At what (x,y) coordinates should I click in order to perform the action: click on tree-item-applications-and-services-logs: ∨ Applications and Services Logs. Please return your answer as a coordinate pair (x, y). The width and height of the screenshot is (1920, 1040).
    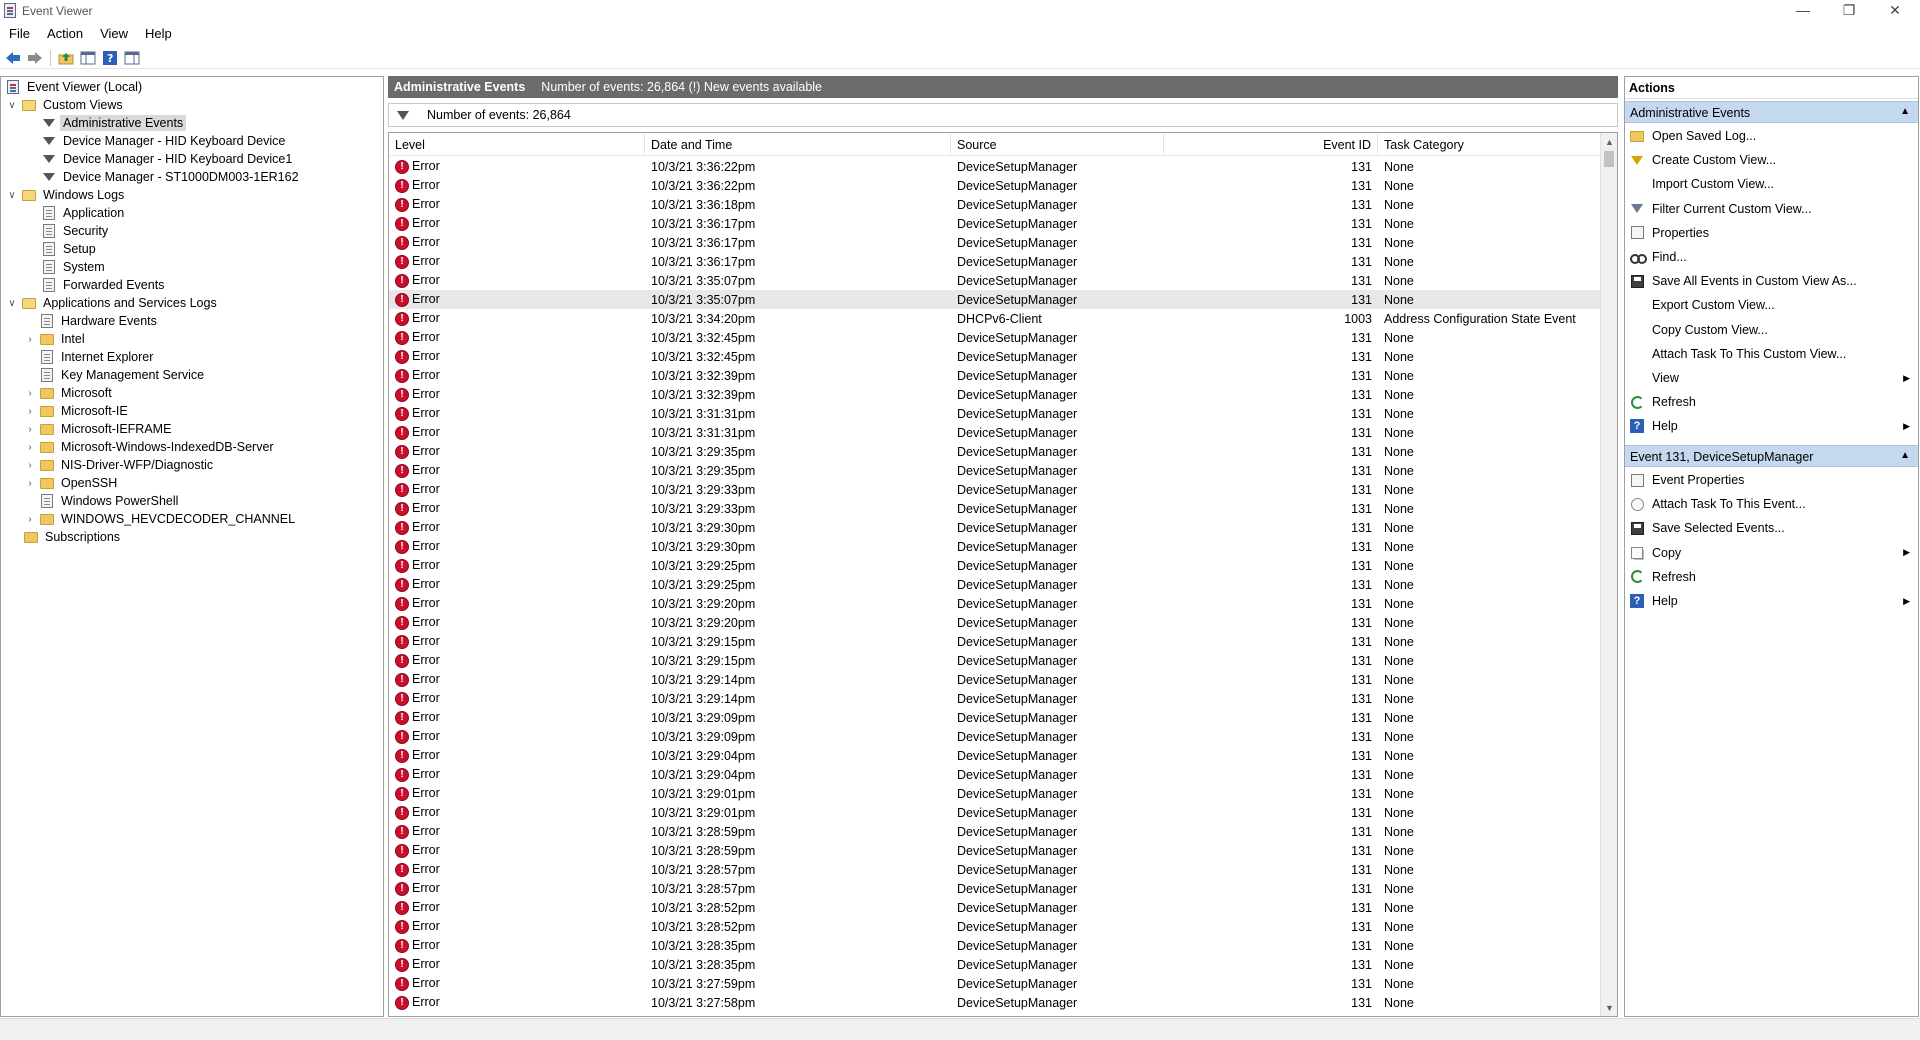
    Looking at the image, I should click on (112, 303).